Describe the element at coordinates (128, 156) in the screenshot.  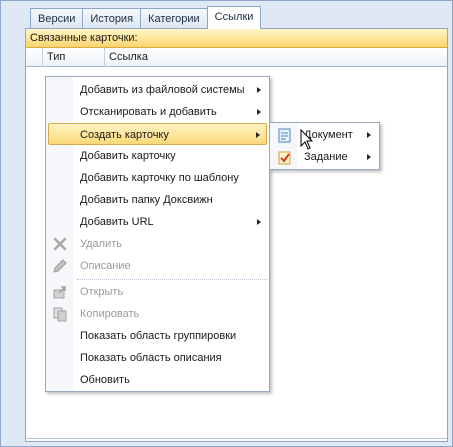
I see `menu-item-label: Добавить карточку` at that location.